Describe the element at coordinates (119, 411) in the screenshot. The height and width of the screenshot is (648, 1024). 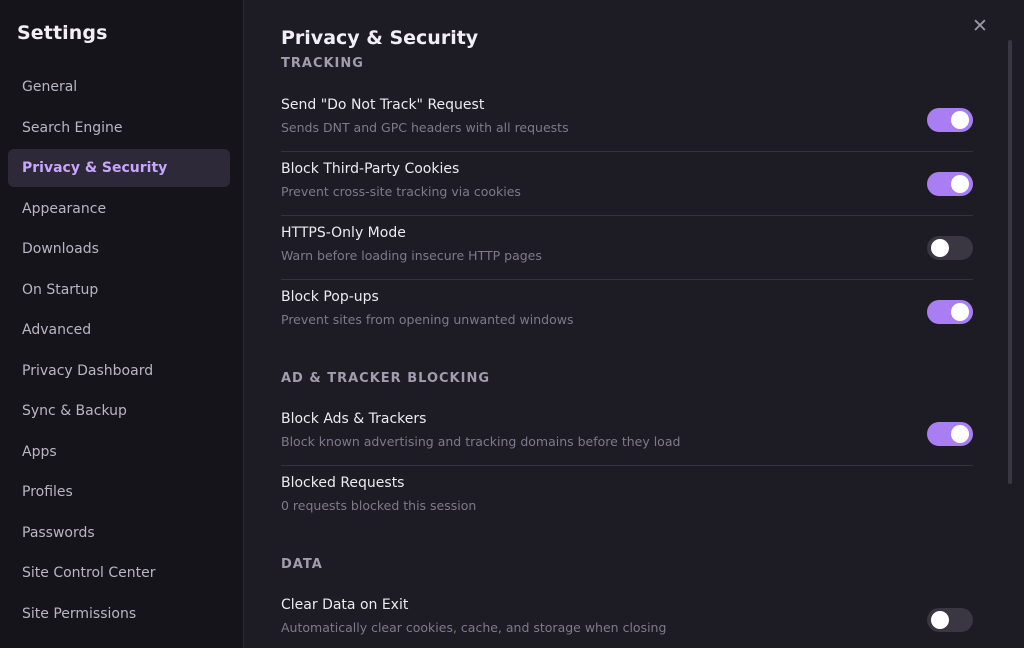
I see `sidebar-item-sync-backup: Sync & Backup` at that location.